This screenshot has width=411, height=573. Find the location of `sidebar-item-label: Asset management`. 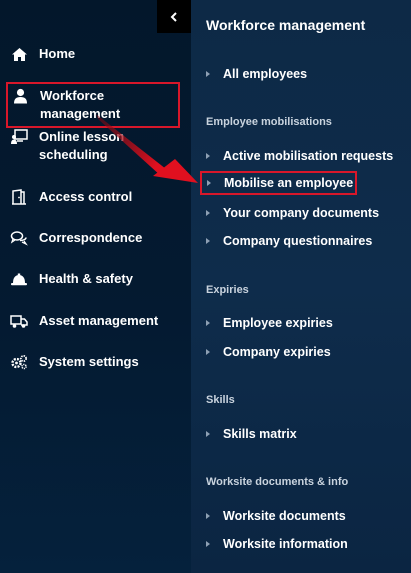

sidebar-item-label: Asset management is located at coordinates (99, 320).